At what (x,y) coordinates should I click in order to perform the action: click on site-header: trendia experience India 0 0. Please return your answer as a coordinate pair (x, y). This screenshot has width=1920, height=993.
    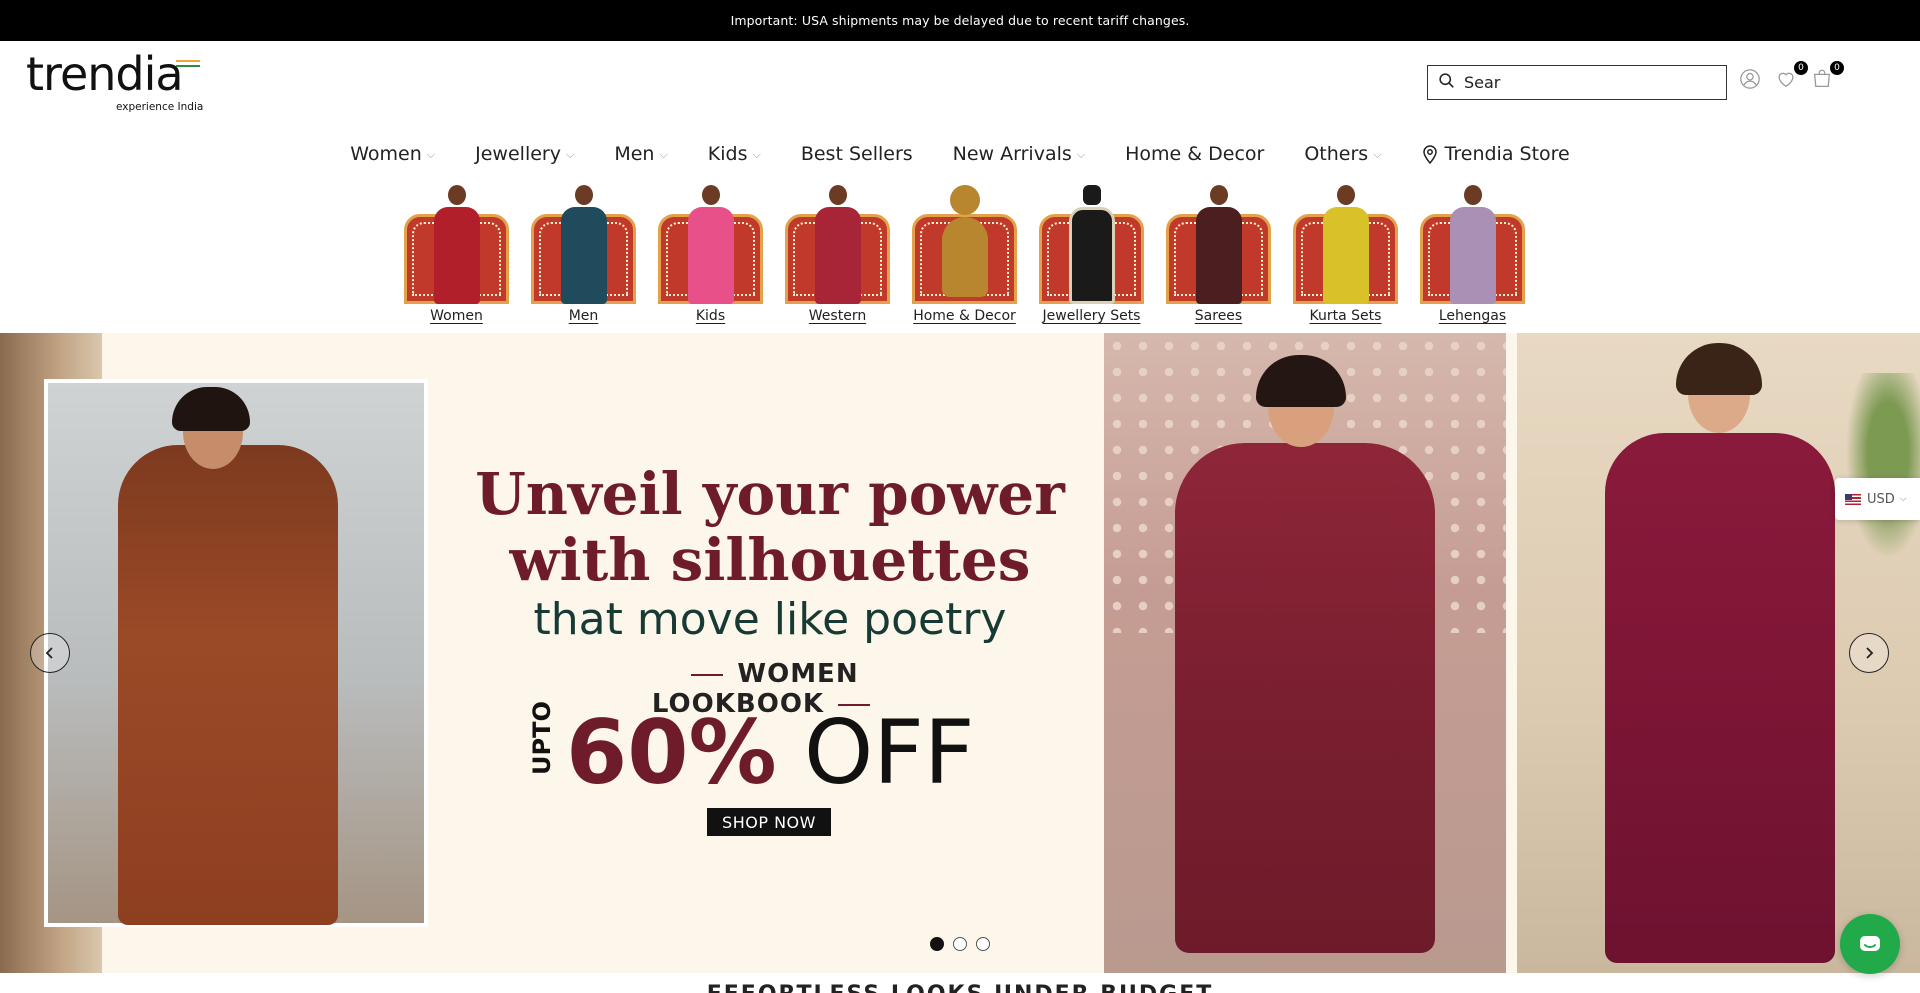
    Looking at the image, I should click on (960, 78).